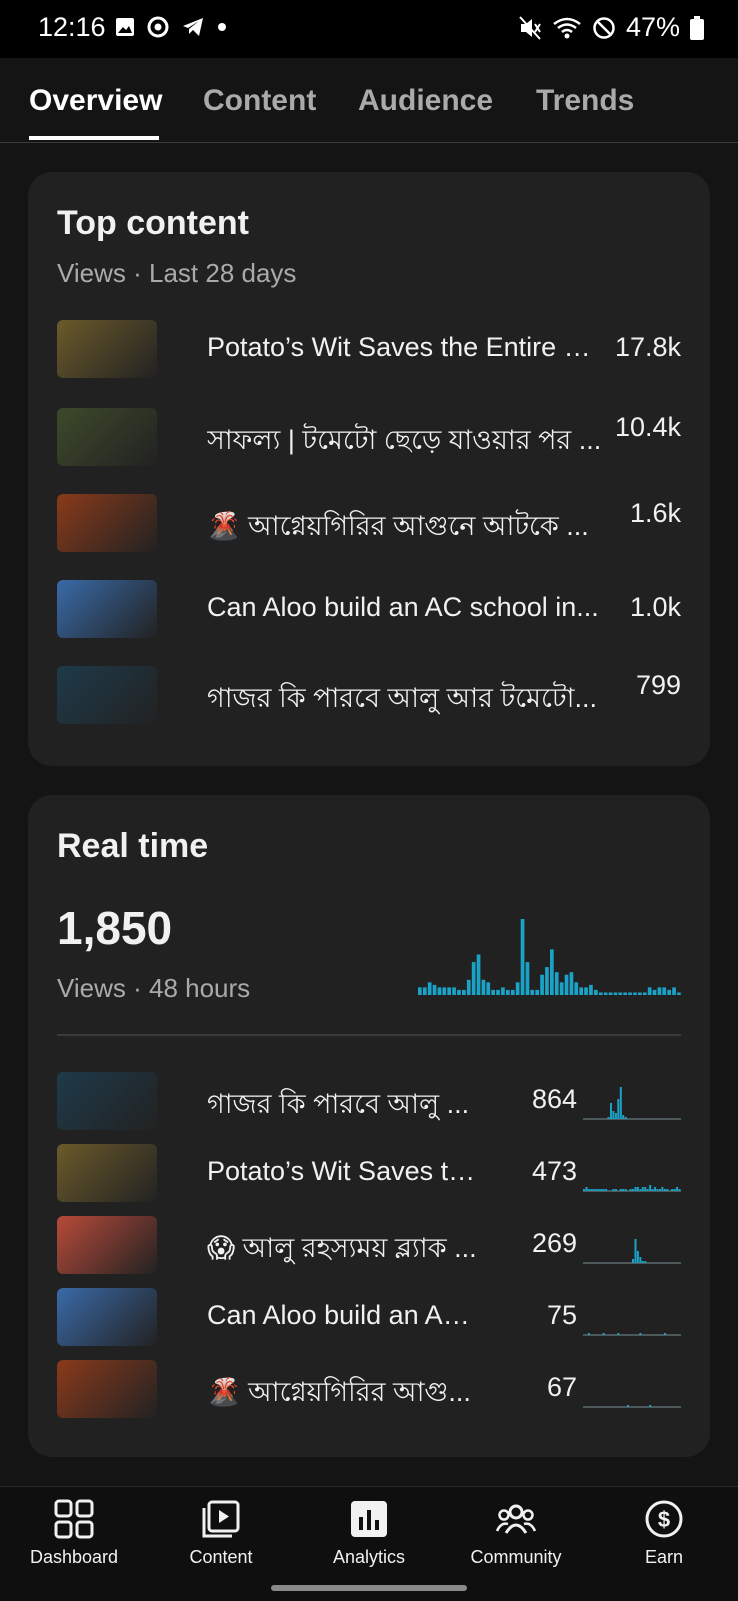  I want to click on nav-label: Content, so click(221, 1557).